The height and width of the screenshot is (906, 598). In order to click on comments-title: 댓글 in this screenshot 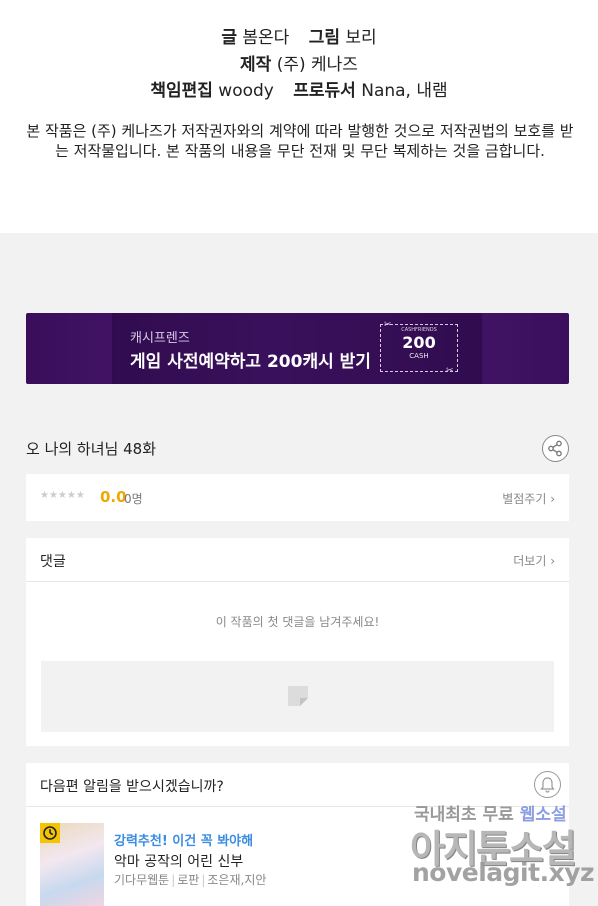, I will do `click(53, 562)`.